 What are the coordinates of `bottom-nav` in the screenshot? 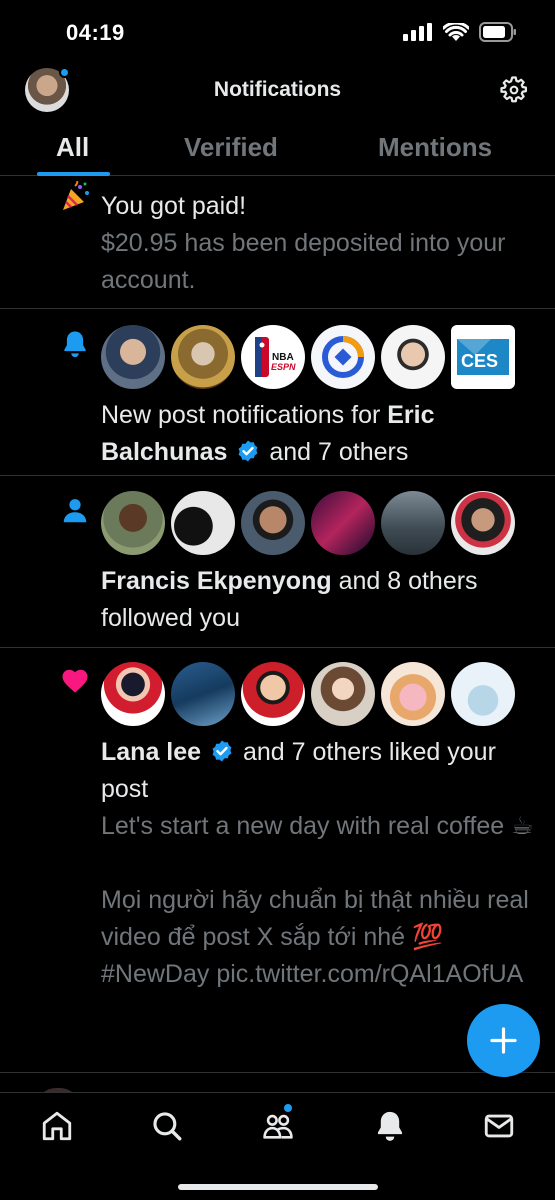 It's located at (277, 1146).